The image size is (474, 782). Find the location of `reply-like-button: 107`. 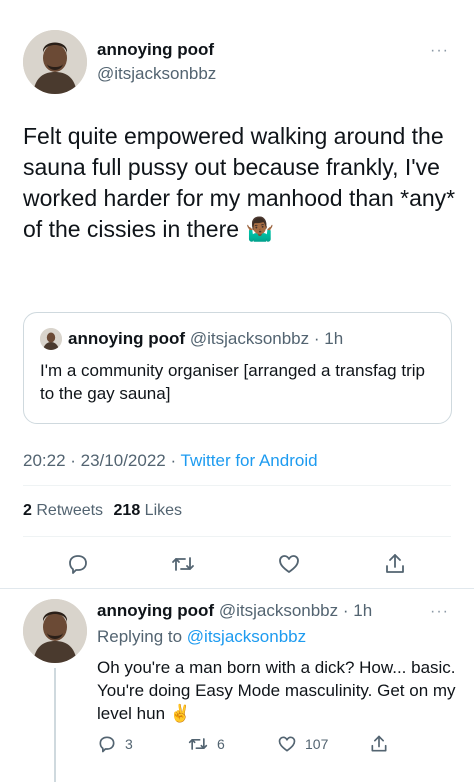

reply-like-button: 107 is located at coordinates (302, 744).